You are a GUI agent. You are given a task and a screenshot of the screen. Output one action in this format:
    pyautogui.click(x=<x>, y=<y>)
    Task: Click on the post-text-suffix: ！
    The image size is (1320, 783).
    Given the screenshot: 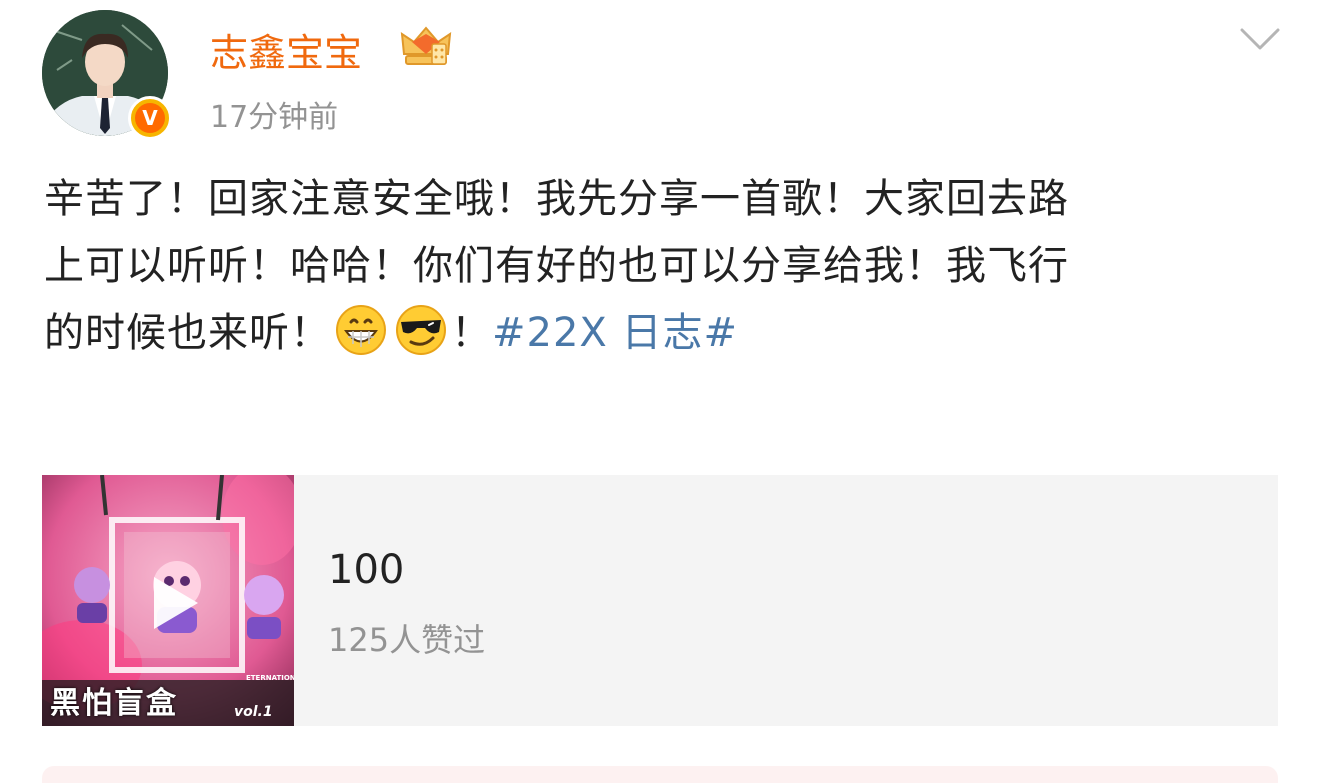 What is the action you would take?
    pyautogui.click(x=471, y=333)
    